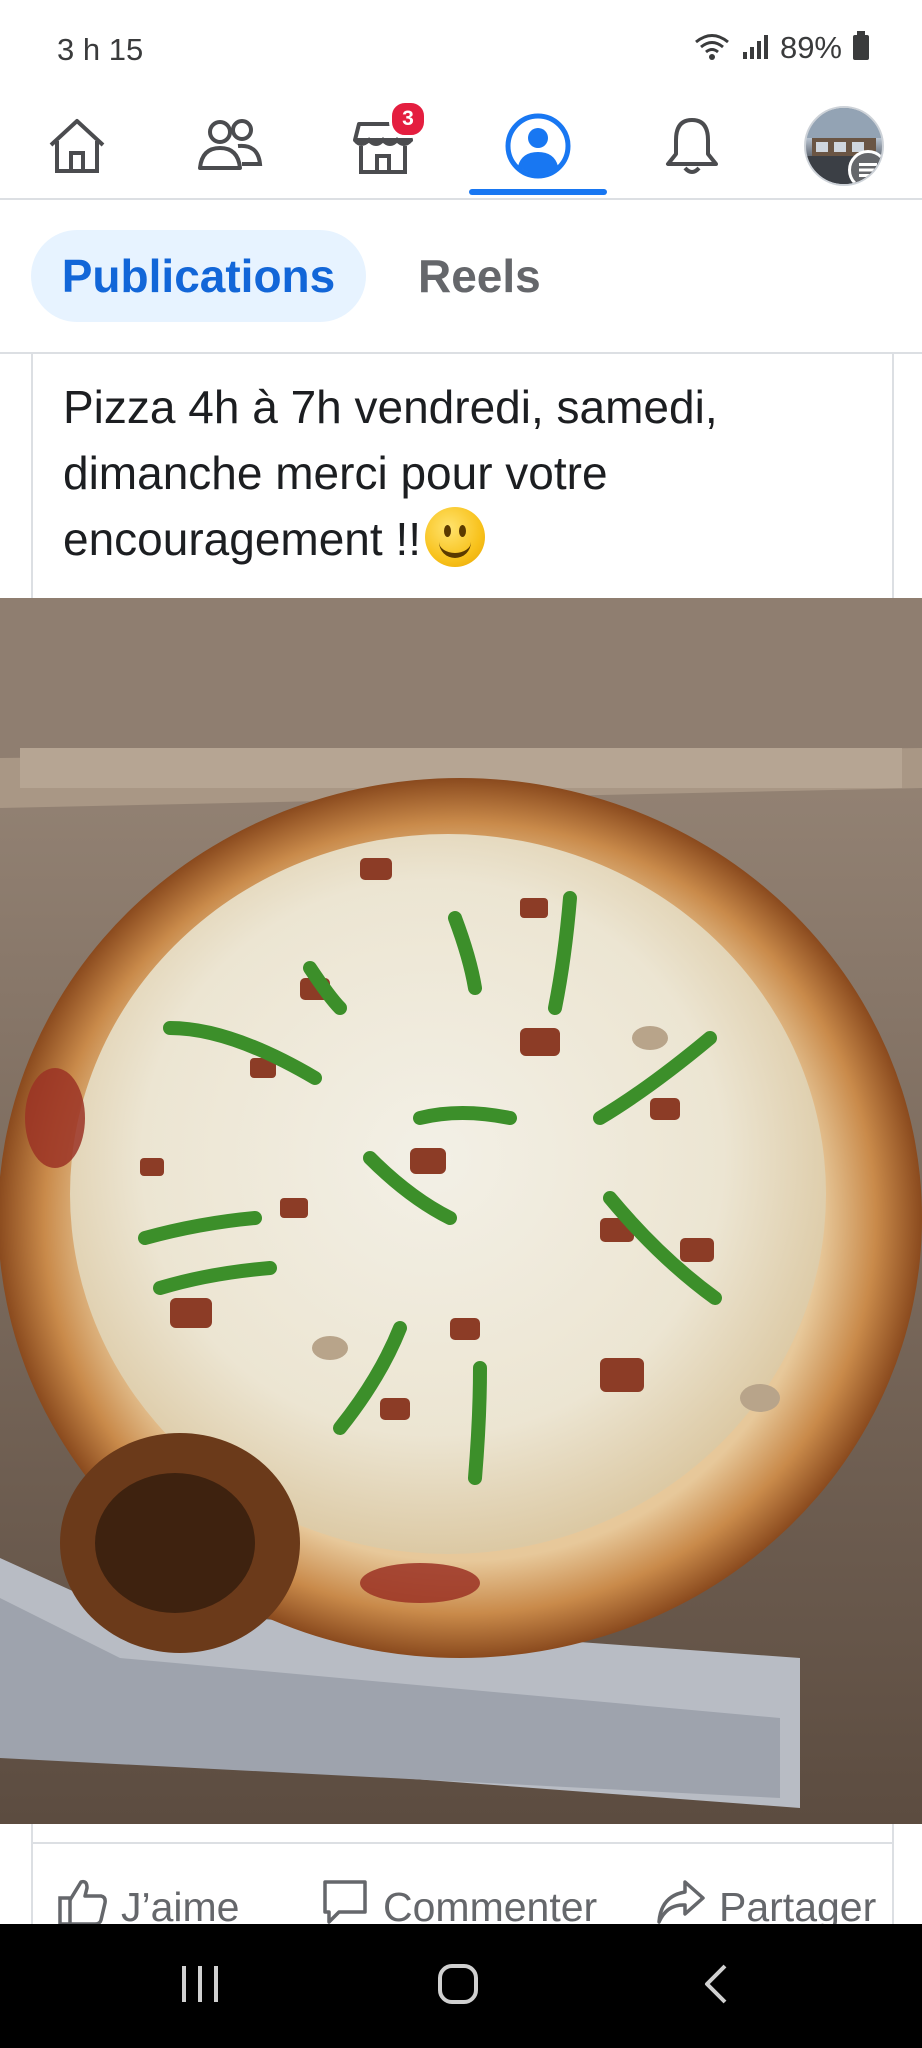  I want to click on home-icon, so click(77, 146).